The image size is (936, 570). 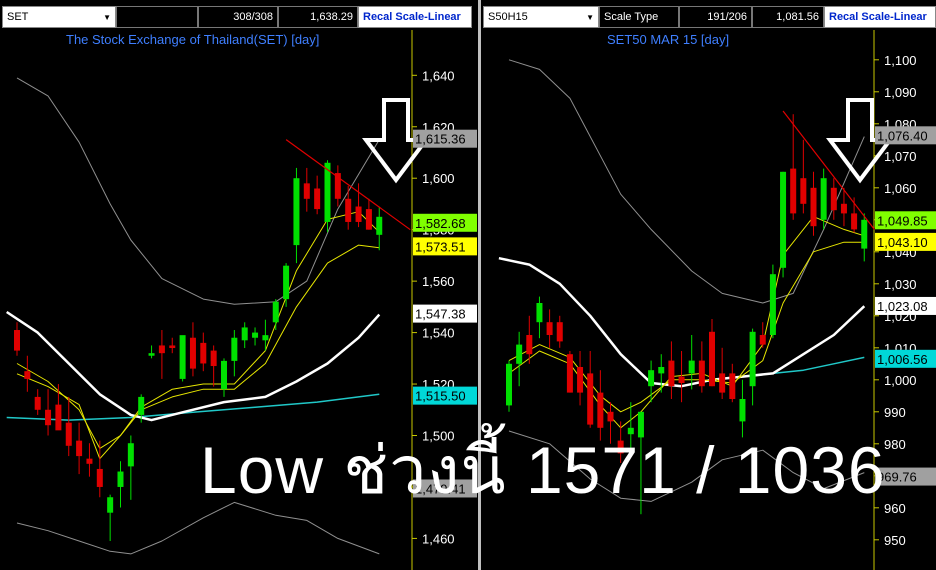 What do you see at coordinates (895, 444) in the screenshot?
I see `y-tick-label: 980` at bounding box center [895, 444].